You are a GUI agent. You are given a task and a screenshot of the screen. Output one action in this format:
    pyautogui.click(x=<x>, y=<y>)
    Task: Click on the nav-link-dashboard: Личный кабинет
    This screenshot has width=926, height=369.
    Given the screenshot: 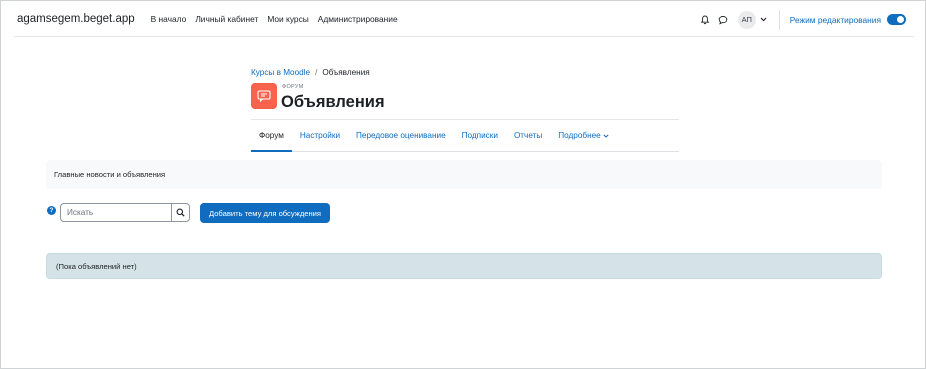 What is the action you would take?
    pyautogui.click(x=226, y=19)
    